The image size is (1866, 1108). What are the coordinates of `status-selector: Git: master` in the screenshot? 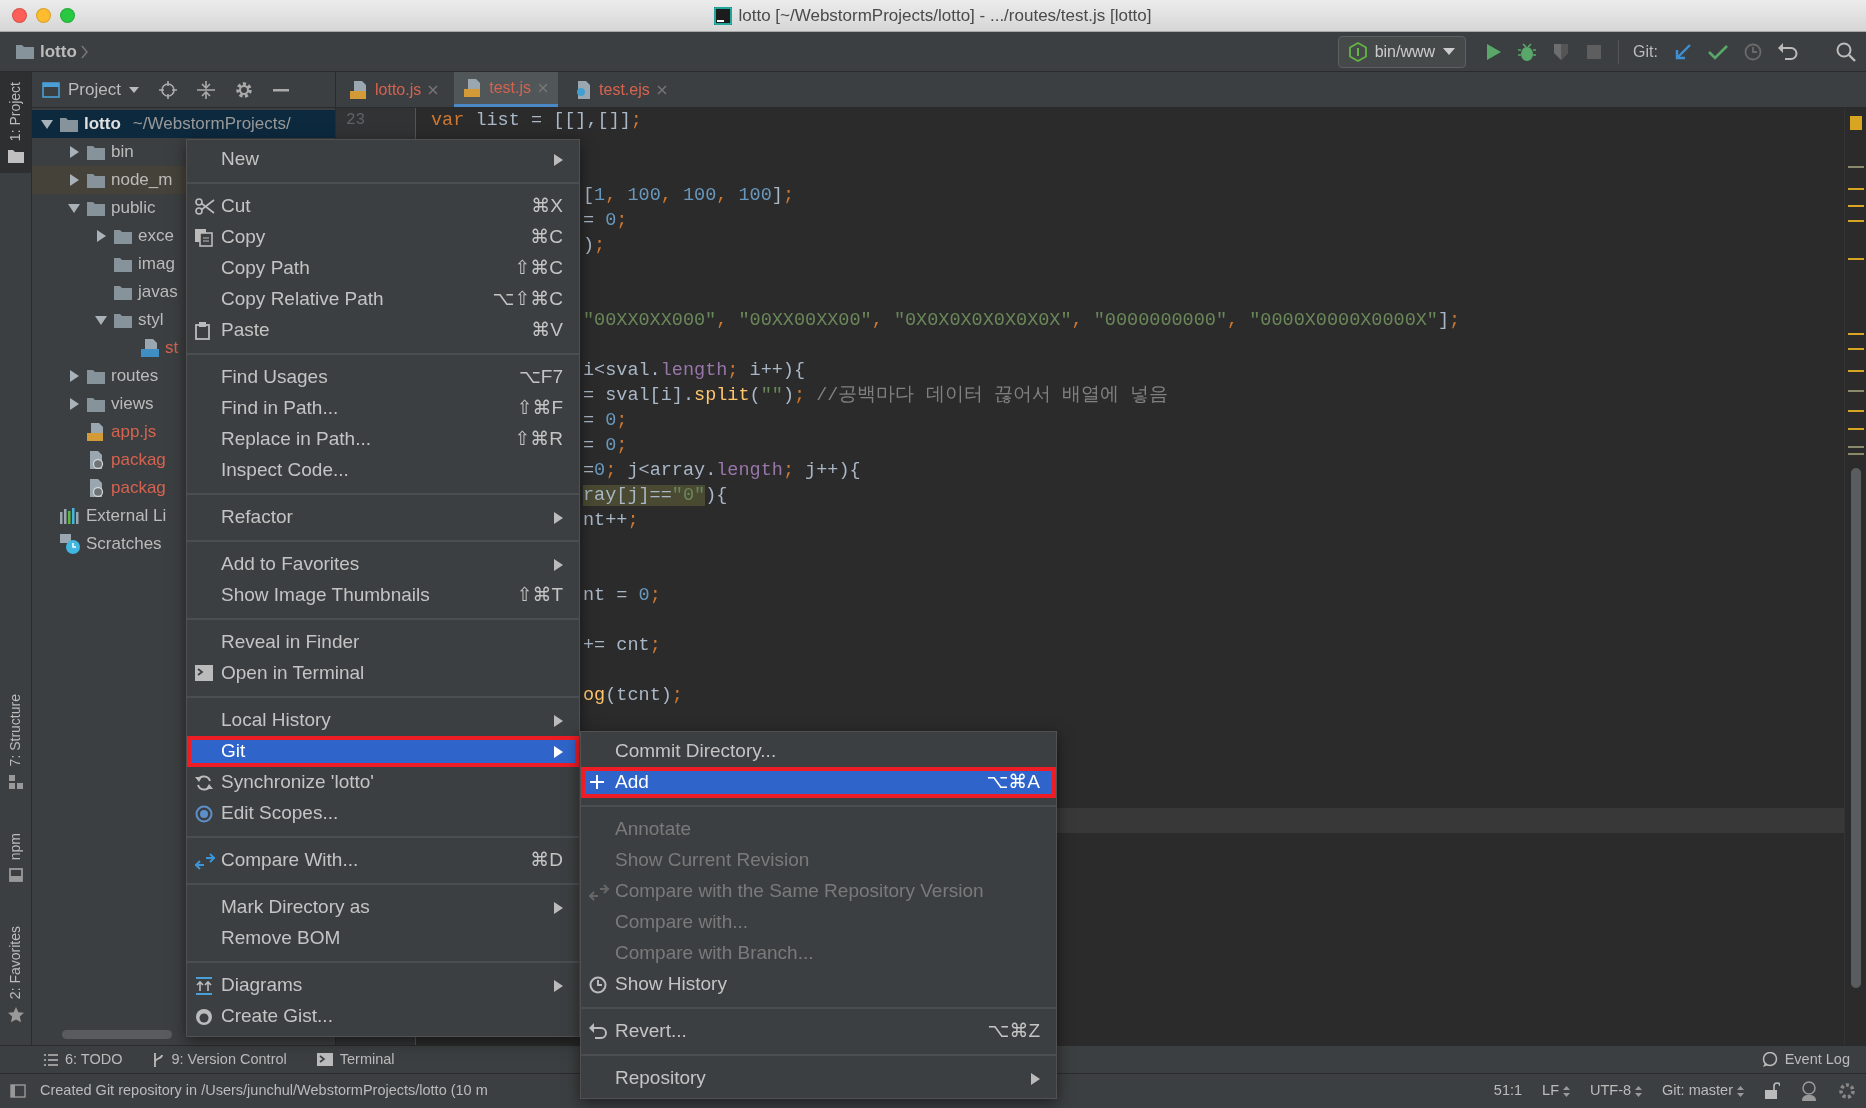 It's located at (1703, 1091).